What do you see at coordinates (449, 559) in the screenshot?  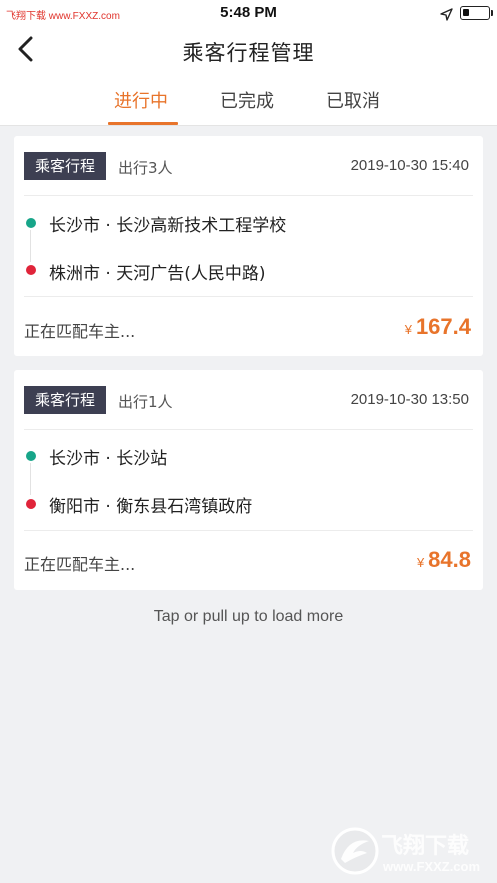 I see `price-amount: 84.8` at bounding box center [449, 559].